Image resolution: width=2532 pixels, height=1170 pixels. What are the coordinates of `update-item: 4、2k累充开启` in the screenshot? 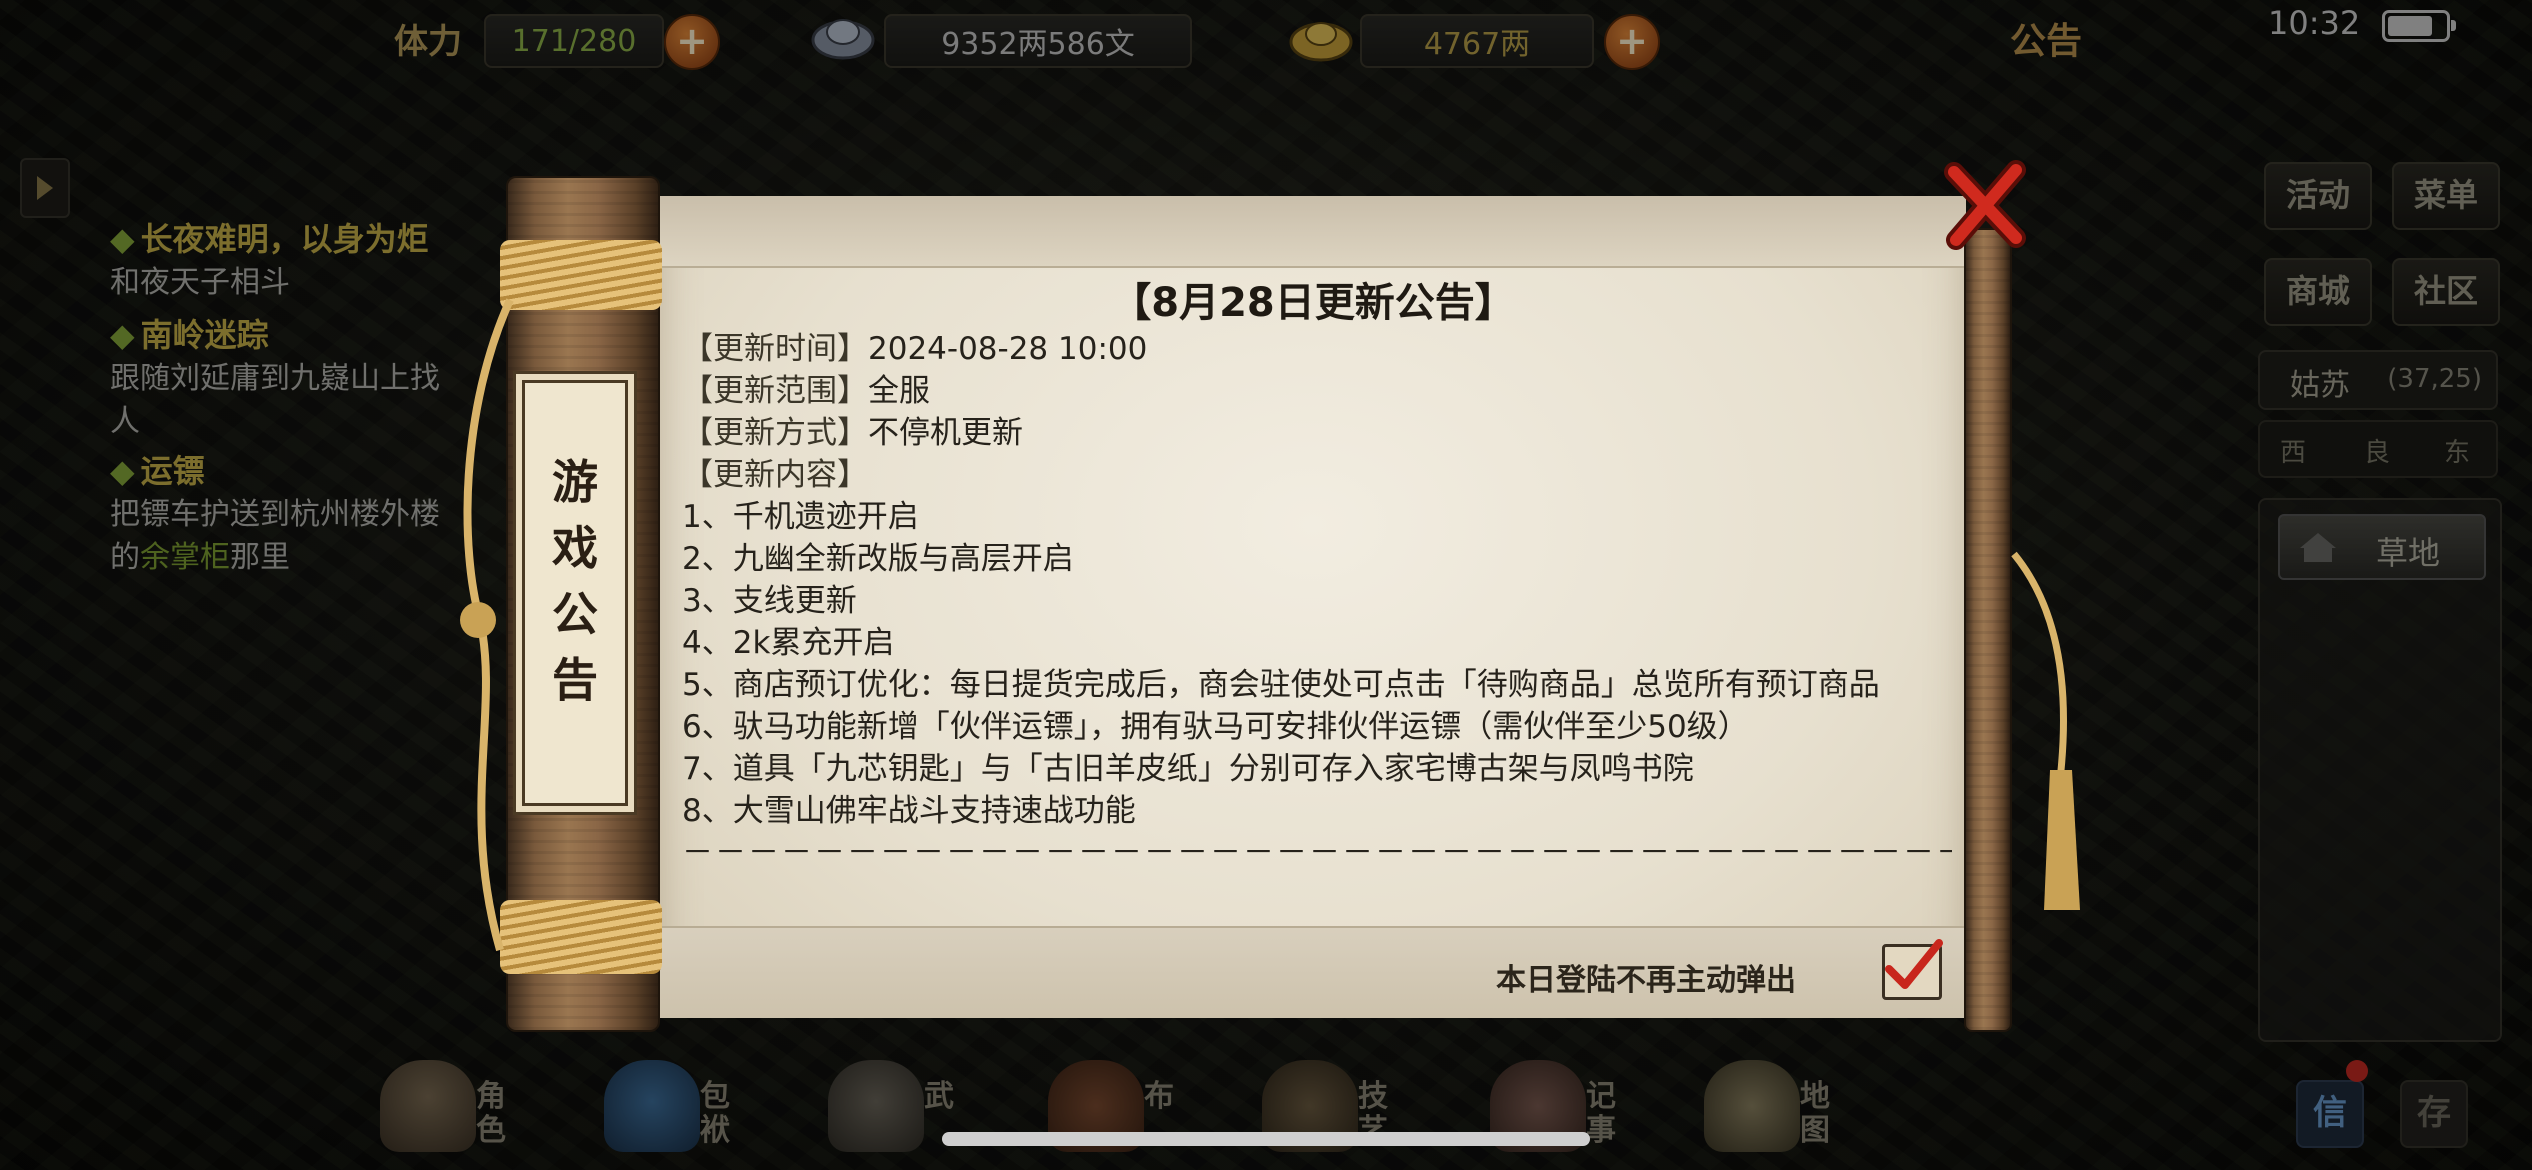 It's located at (788, 643).